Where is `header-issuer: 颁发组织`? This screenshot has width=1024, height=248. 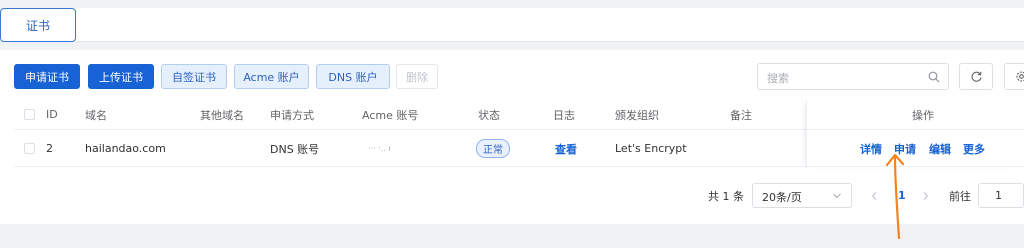 header-issuer: 颁发组织 is located at coordinates (637, 115).